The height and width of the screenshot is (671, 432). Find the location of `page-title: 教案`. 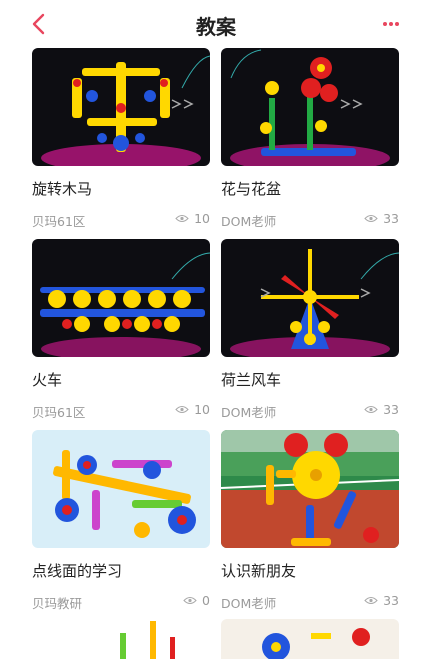

page-title: 教案 is located at coordinates (216, 27).